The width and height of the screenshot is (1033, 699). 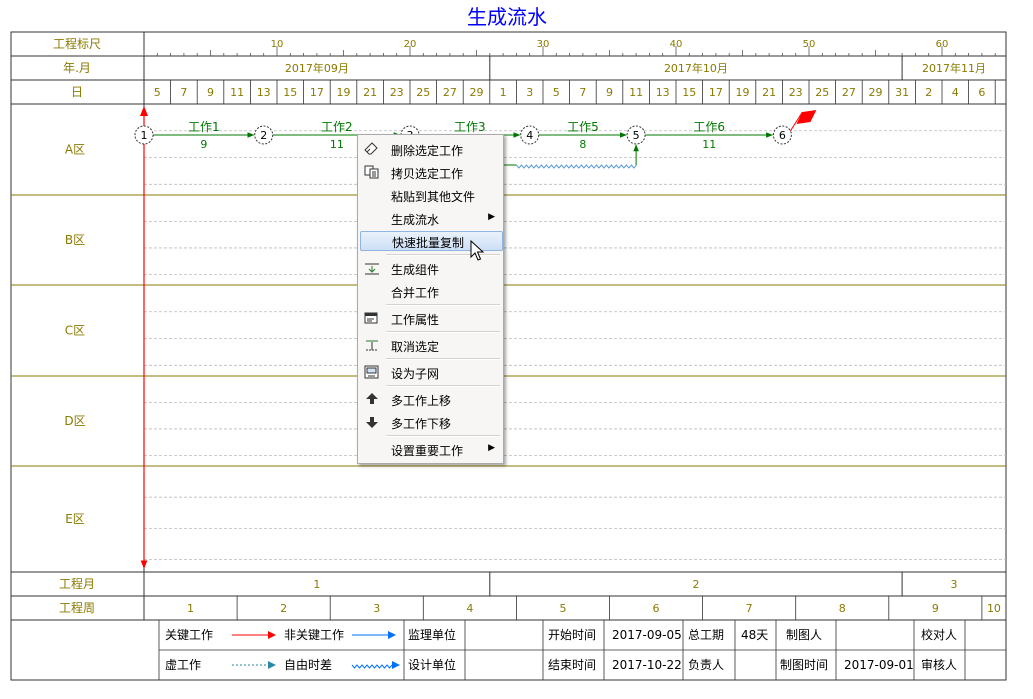 I want to click on menu-item-4: 生成流水 ▶, so click(x=430, y=218).